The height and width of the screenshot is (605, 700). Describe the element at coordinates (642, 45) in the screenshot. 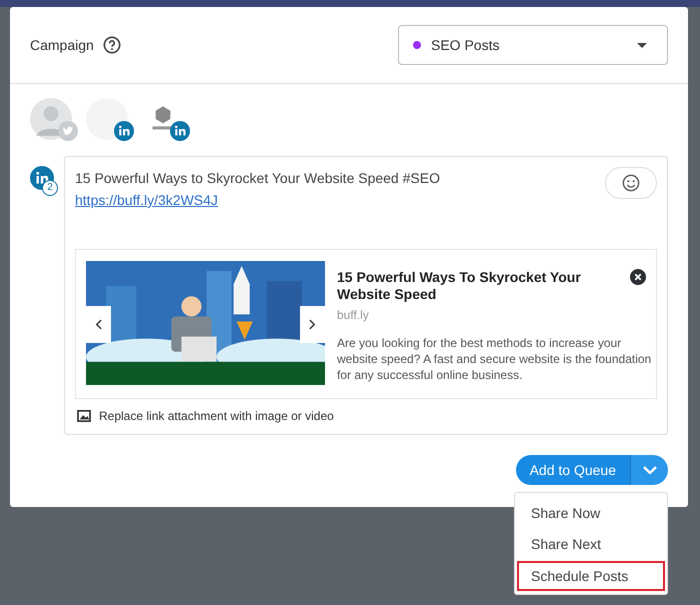

I see `caret-icon` at that location.